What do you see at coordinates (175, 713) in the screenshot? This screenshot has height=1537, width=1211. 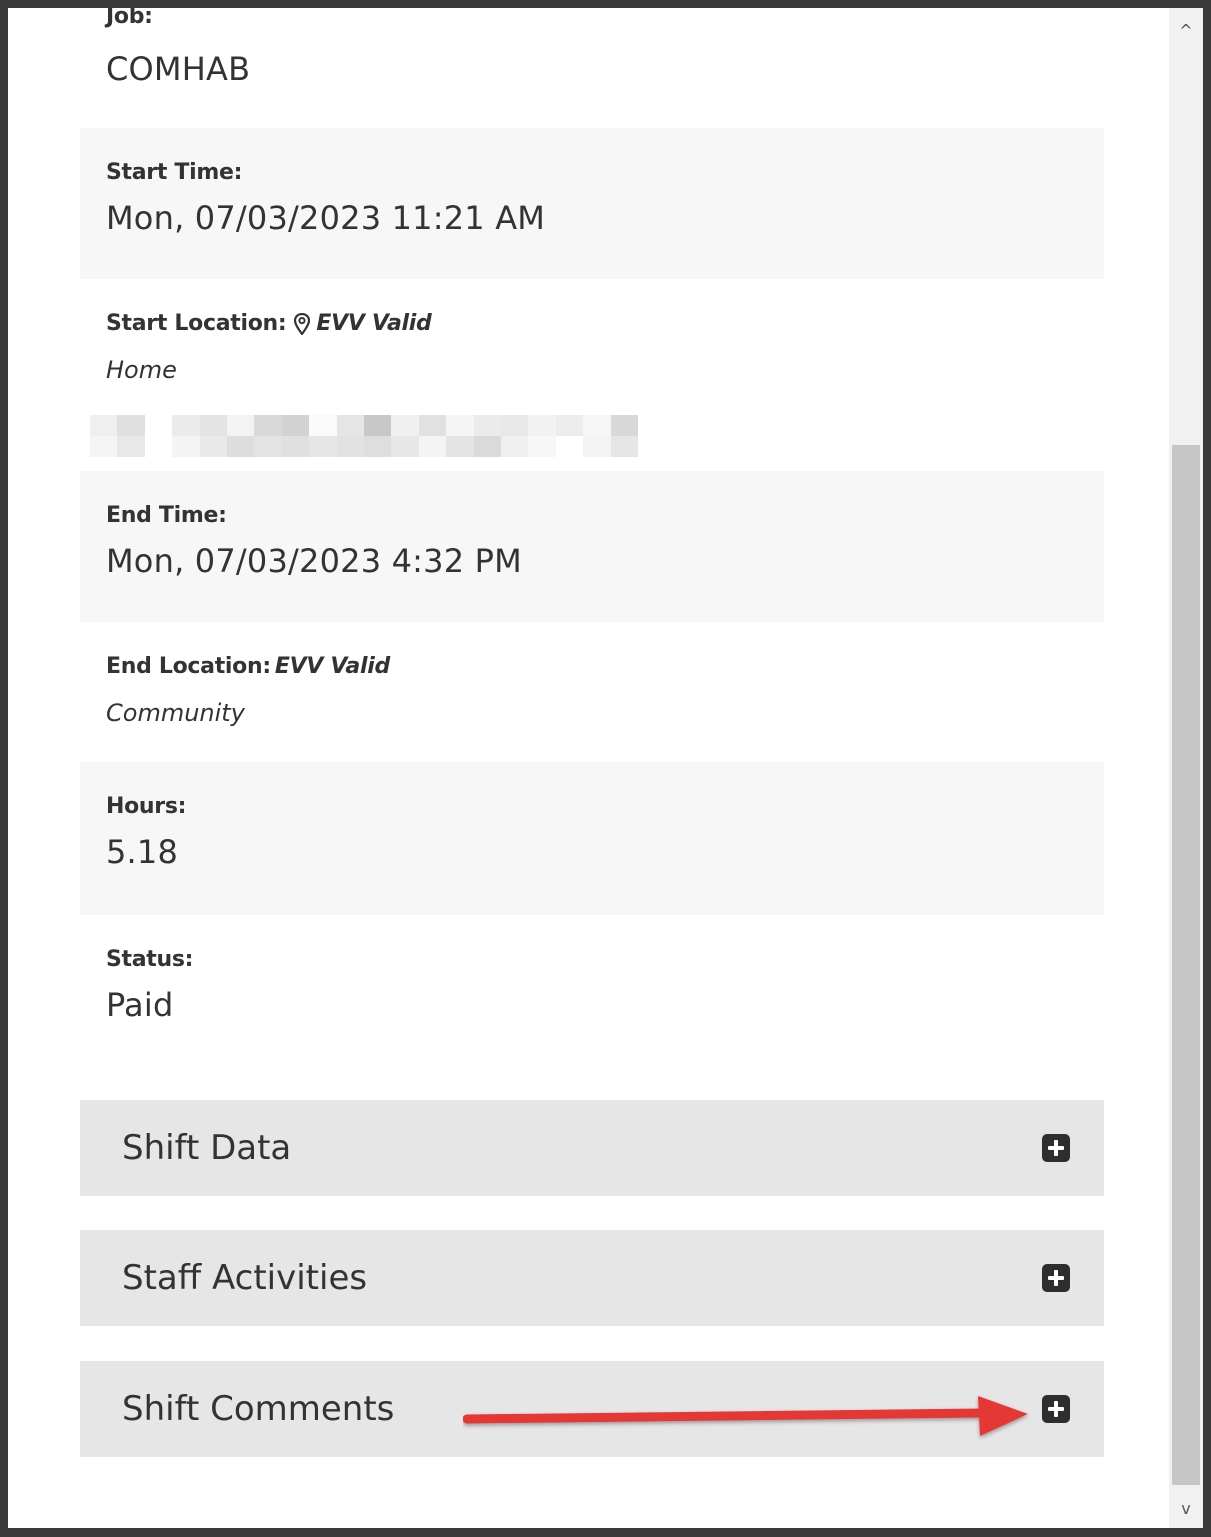 I see `end-location-place: Community` at bounding box center [175, 713].